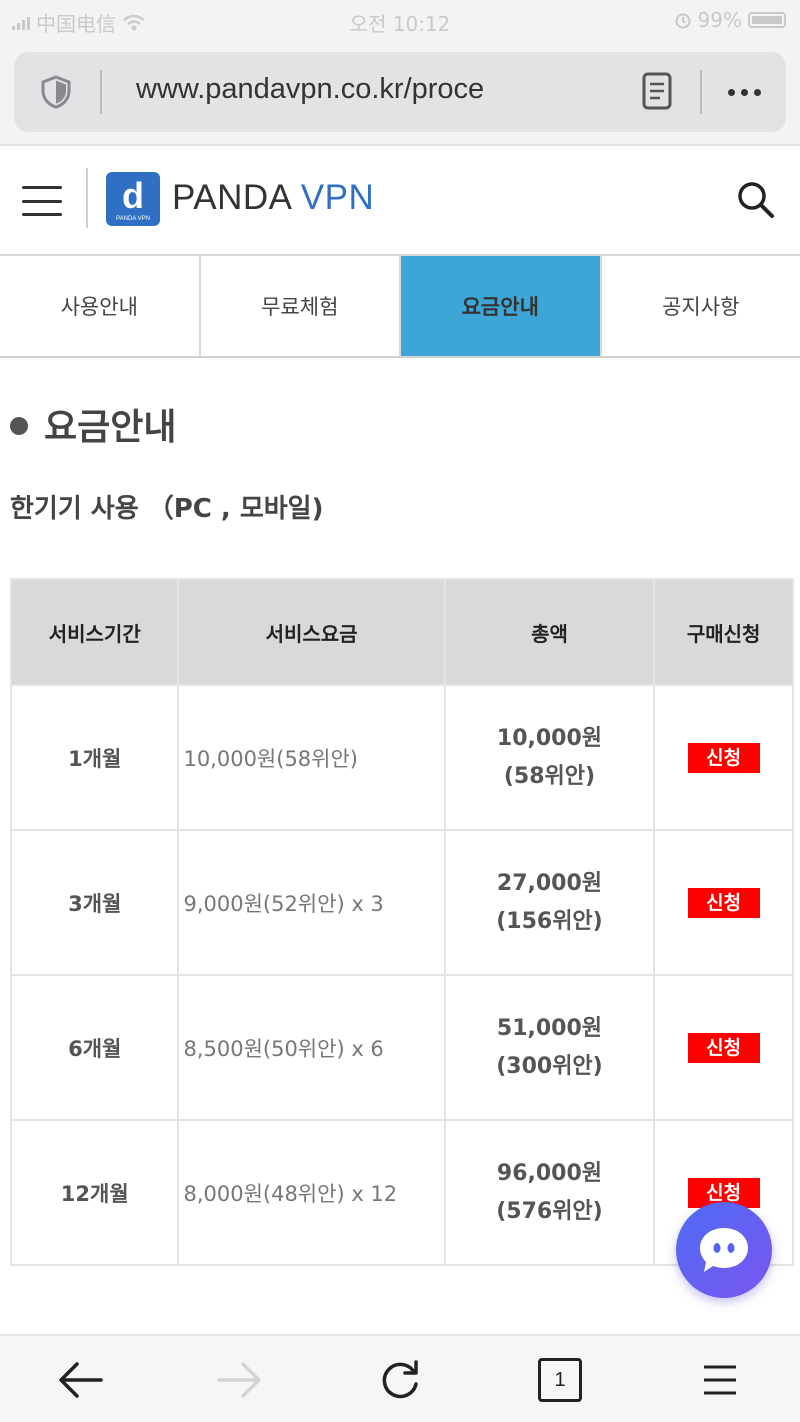  Describe the element at coordinates (767, 20) in the screenshot. I see `battery-icon` at that location.